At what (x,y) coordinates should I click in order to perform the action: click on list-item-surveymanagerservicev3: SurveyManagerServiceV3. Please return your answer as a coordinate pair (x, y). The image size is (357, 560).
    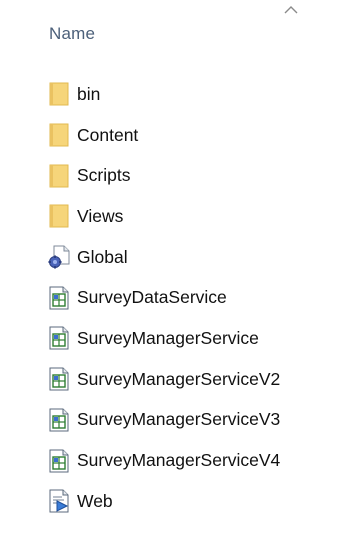
    Looking at the image, I should click on (202, 420).